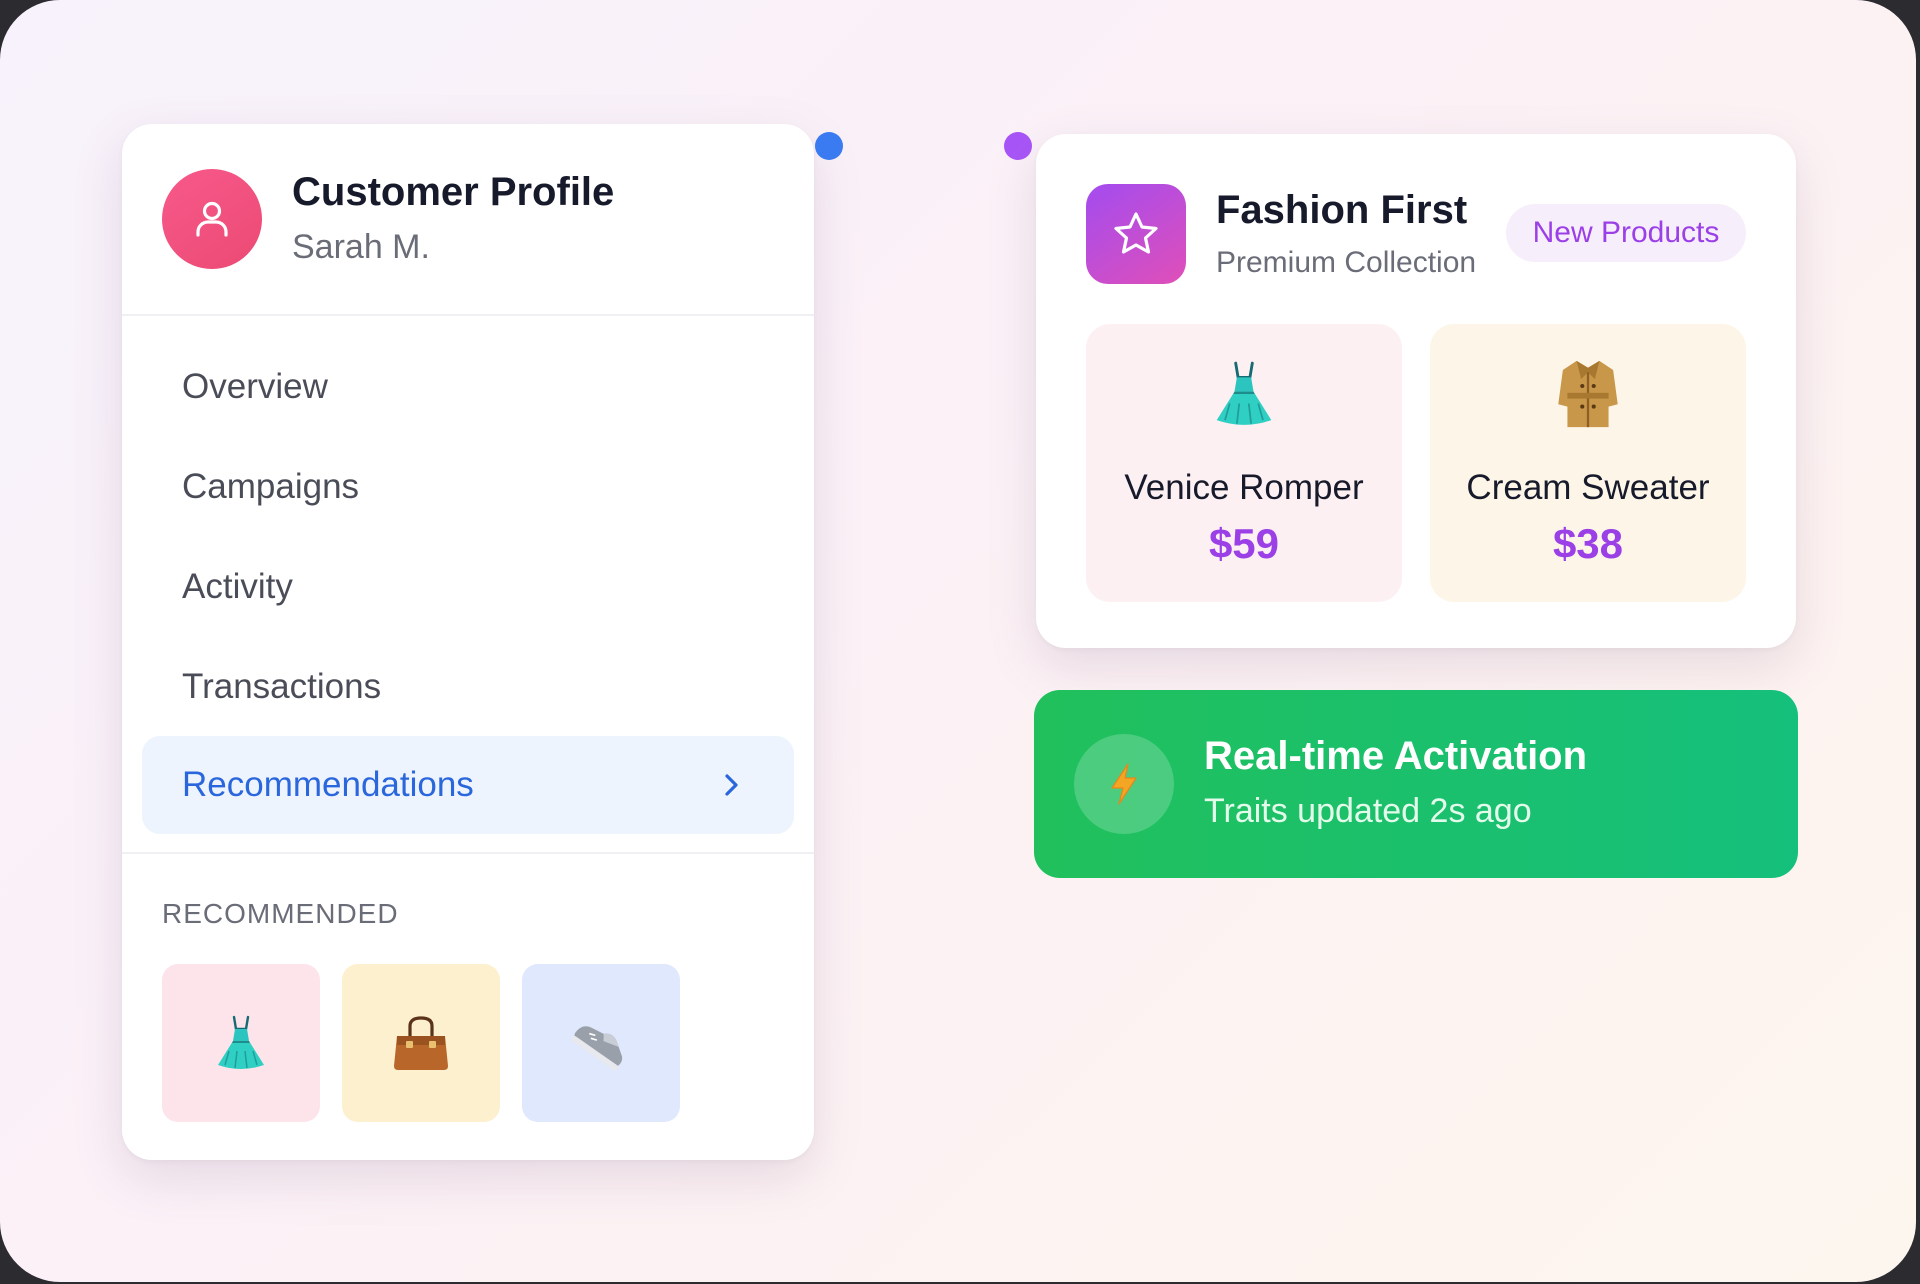  I want to click on connector-end-dot, so click(1018, 146).